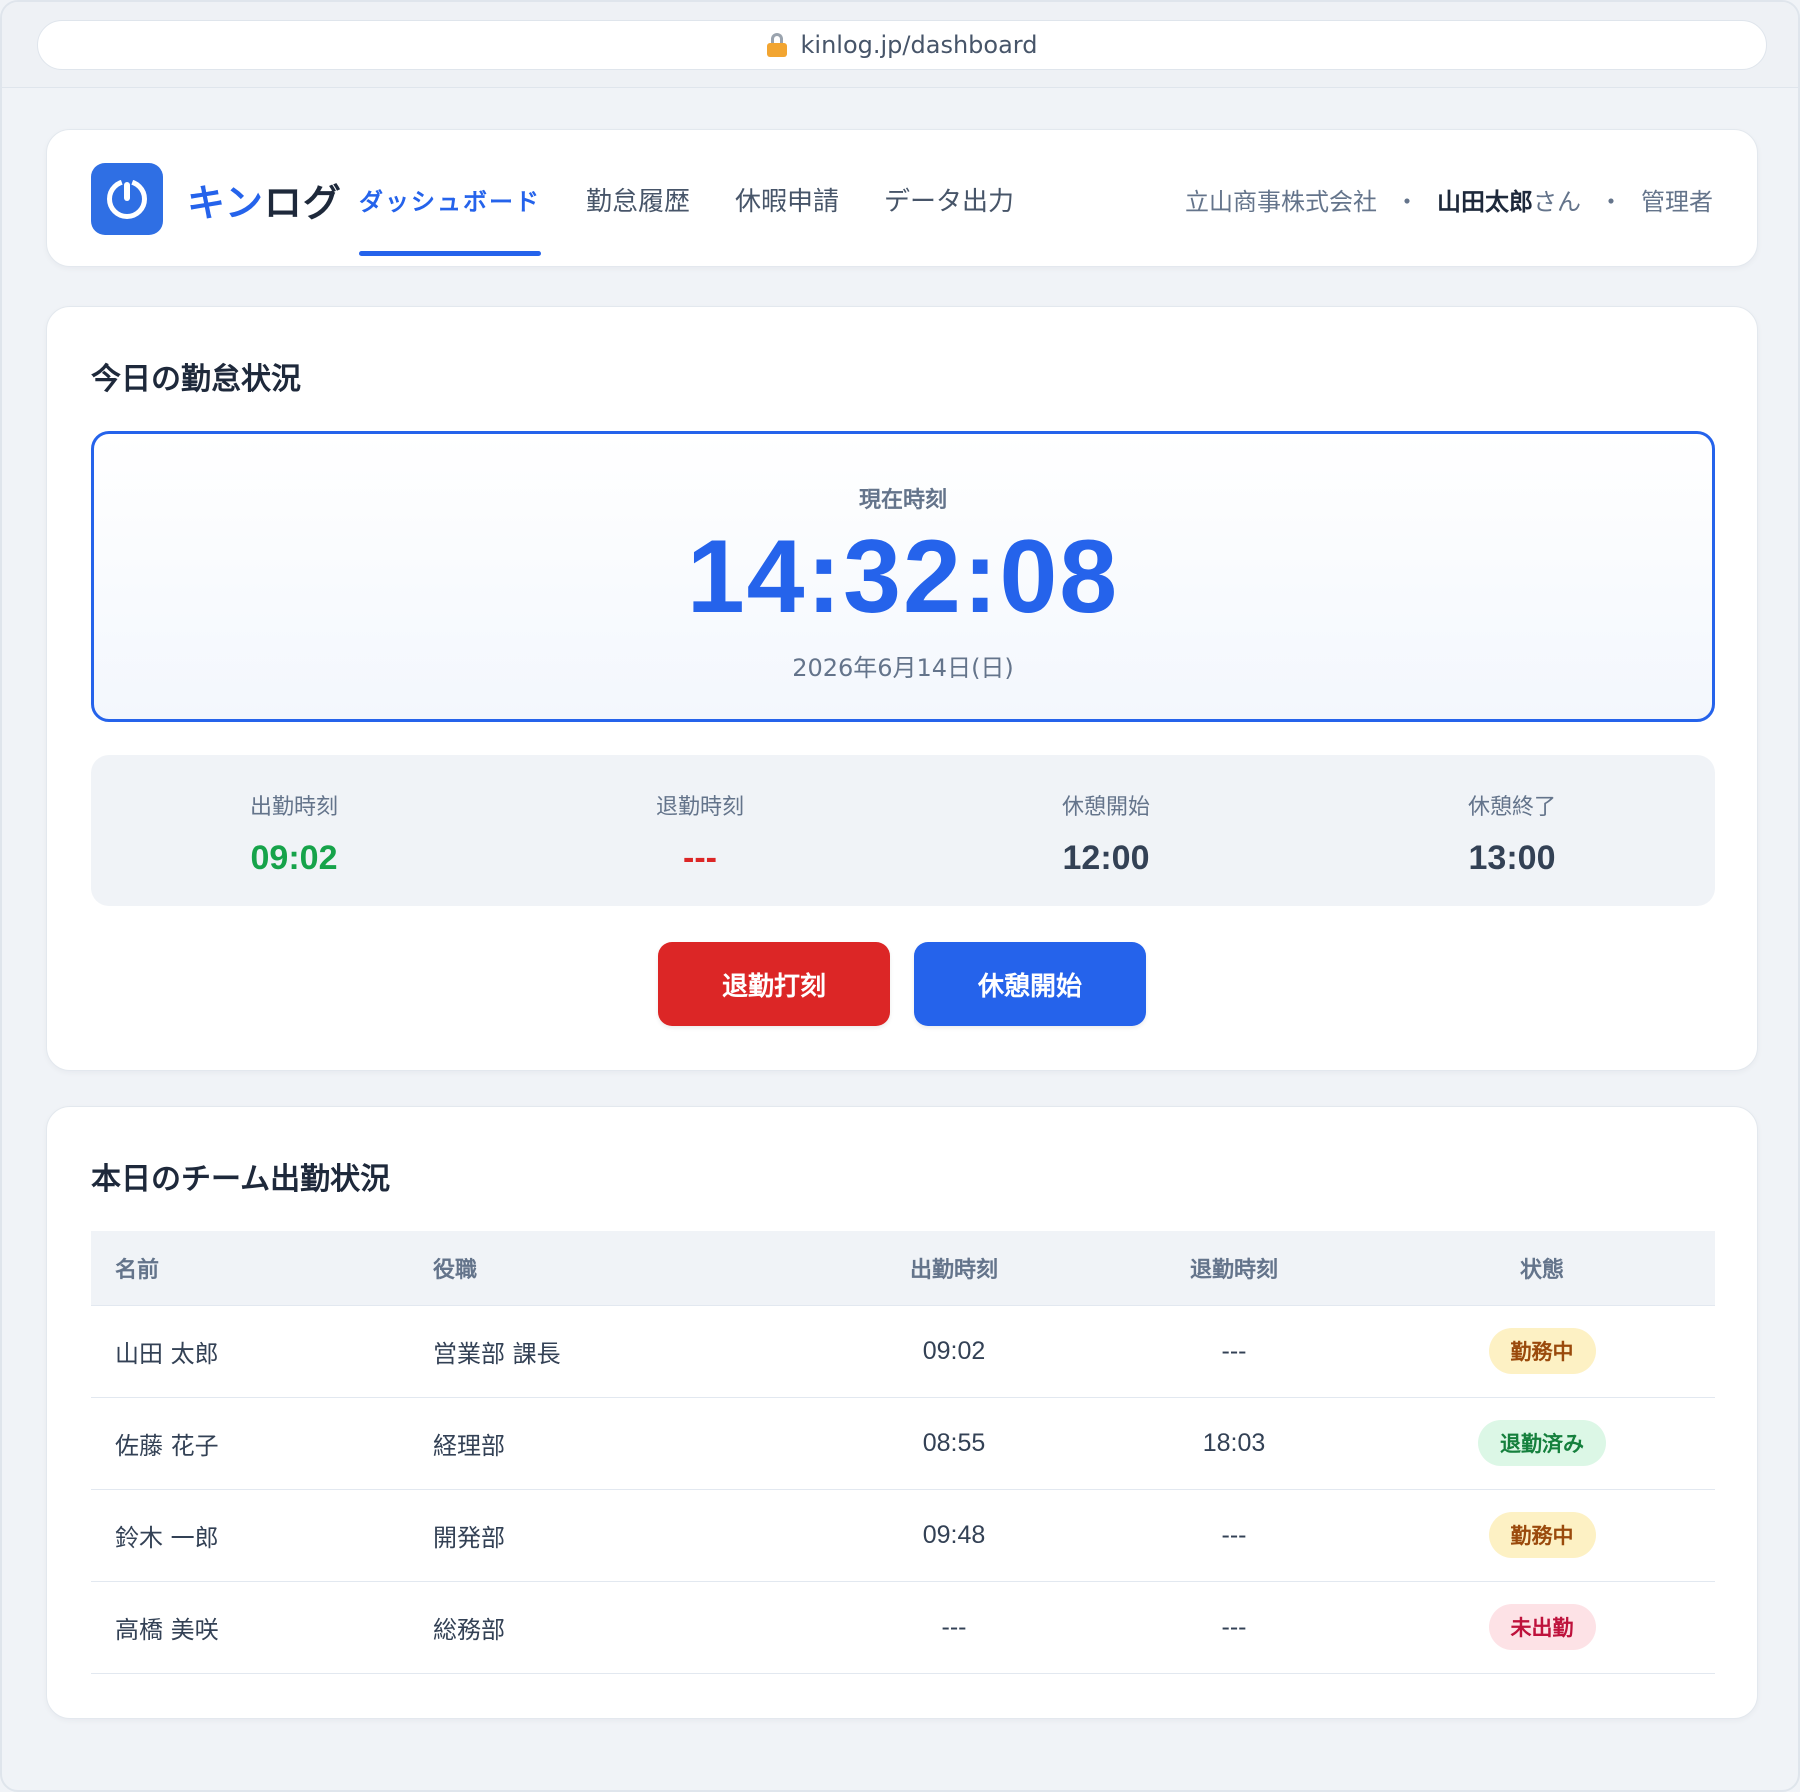  Describe the element at coordinates (638, 199) in the screenshot. I see `tab-attendance-history: 勤怠履歴` at that location.